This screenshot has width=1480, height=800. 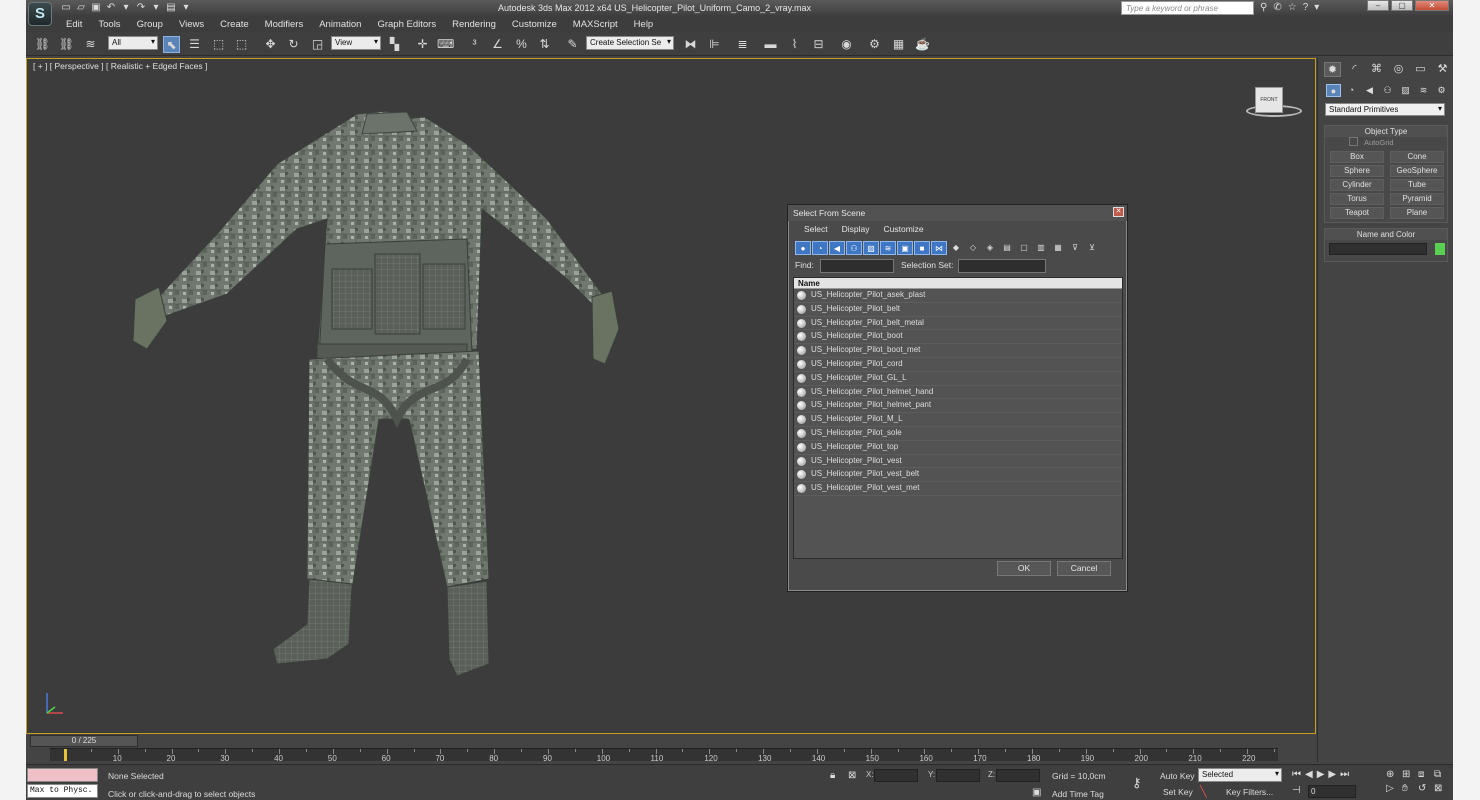 I want to click on time-slider: 0 / 225, so click(x=84, y=741).